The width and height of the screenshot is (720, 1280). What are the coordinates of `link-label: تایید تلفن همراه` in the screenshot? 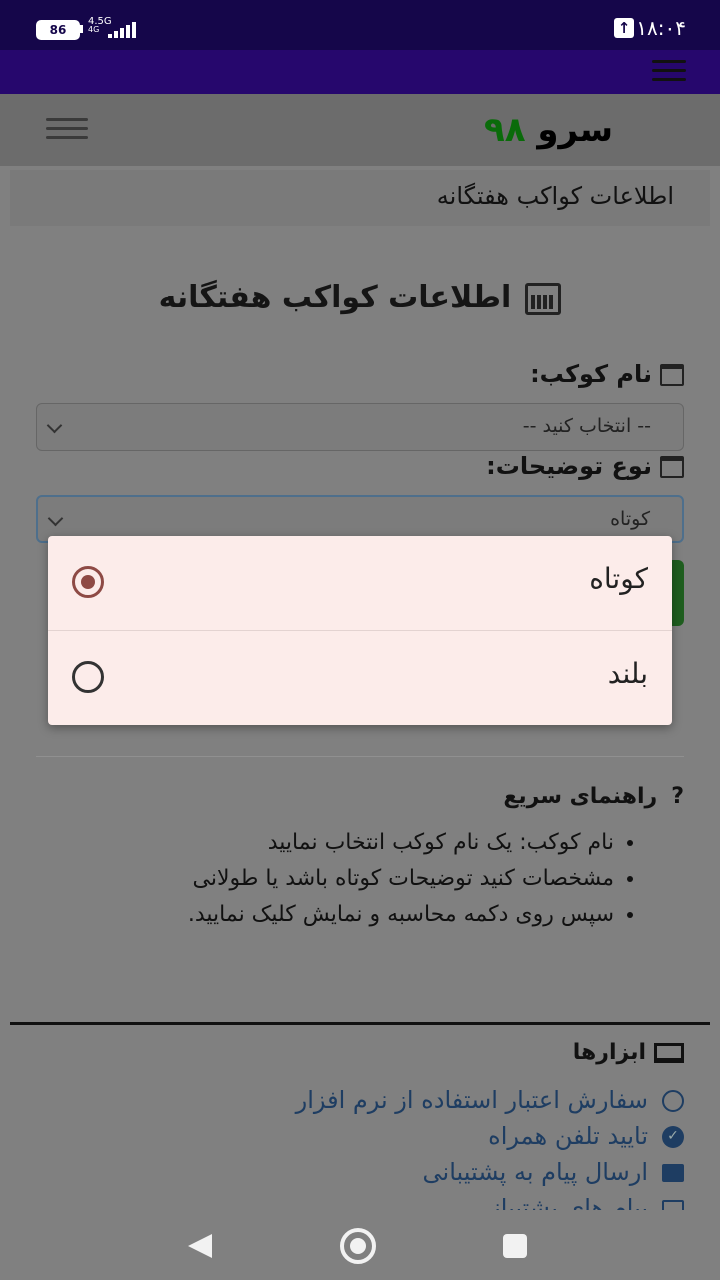 It's located at (568, 1136).